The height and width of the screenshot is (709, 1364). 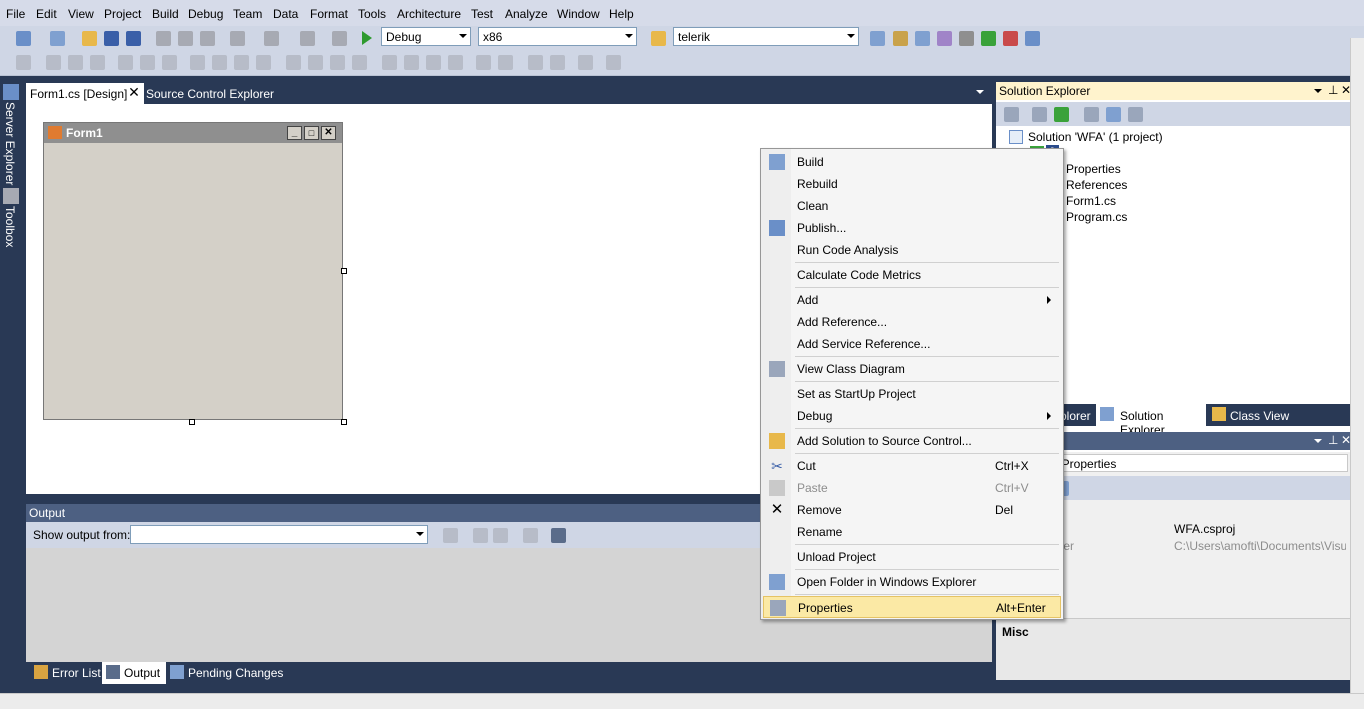 What do you see at coordinates (500, 535) in the screenshot?
I see `next-message-icon` at bounding box center [500, 535].